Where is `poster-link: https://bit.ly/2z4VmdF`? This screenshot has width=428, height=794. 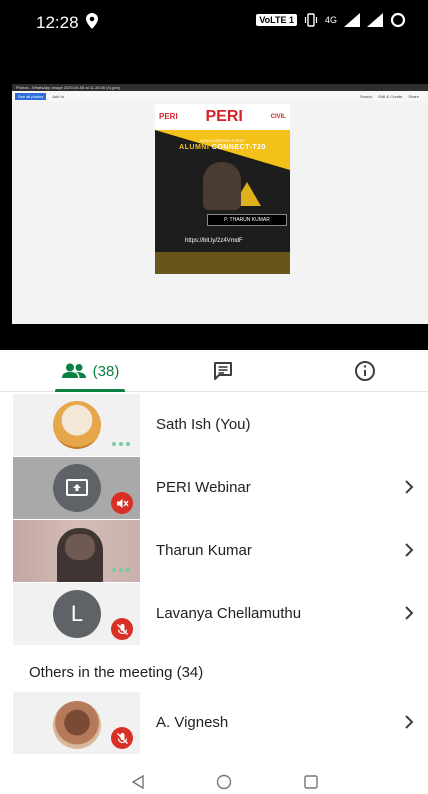 poster-link: https://bit.ly/2z4VmdF is located at coordinates (214, 241).